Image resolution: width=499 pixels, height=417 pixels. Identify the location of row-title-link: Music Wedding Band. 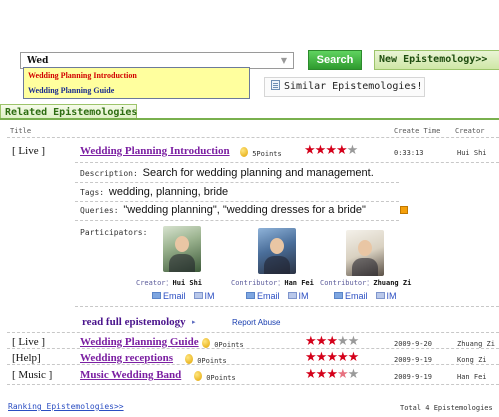
(130, 375).